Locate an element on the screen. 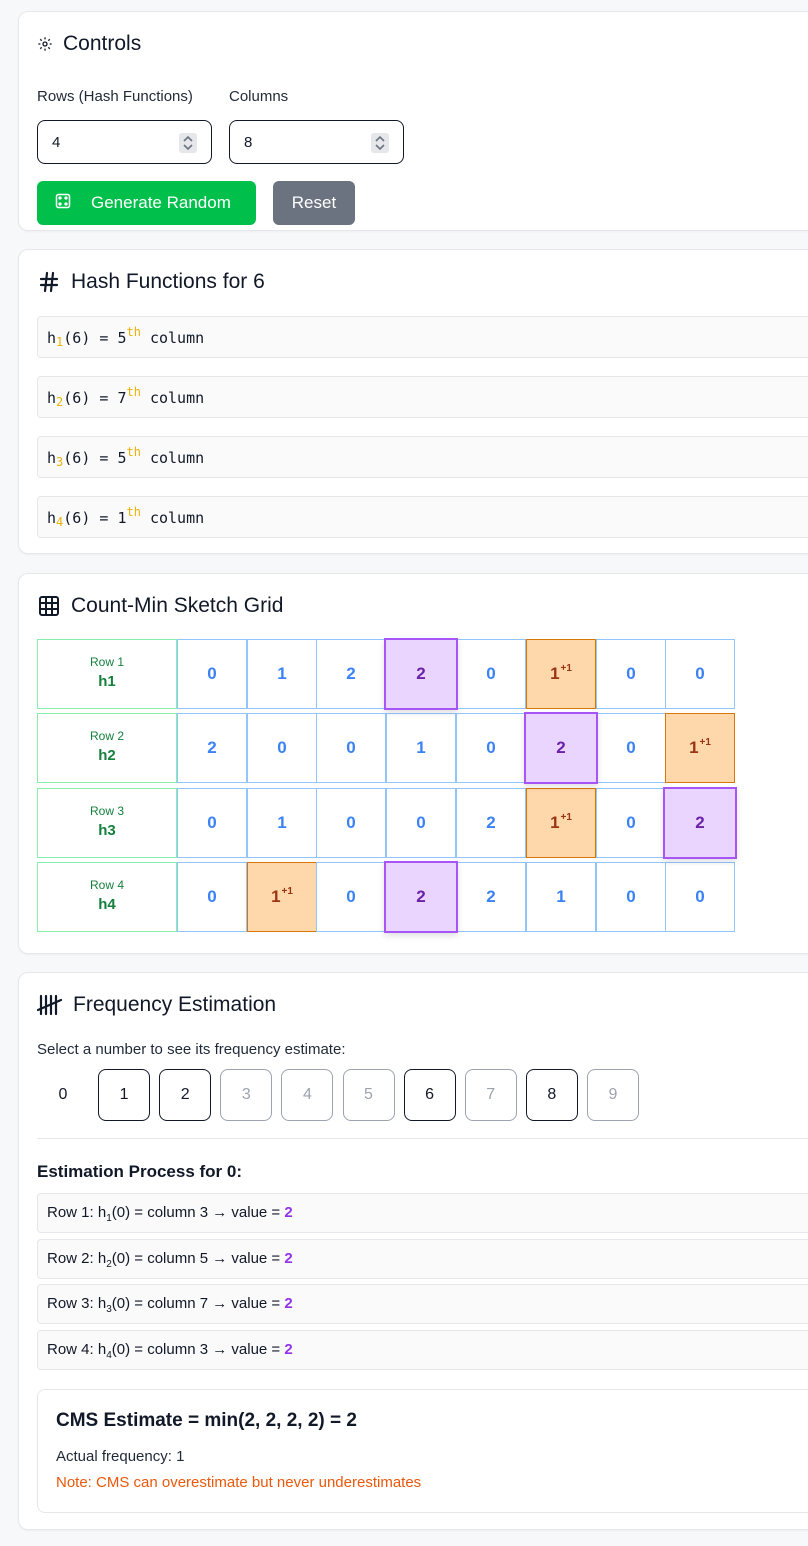  grid-icon is located at coordinates (49, 606).